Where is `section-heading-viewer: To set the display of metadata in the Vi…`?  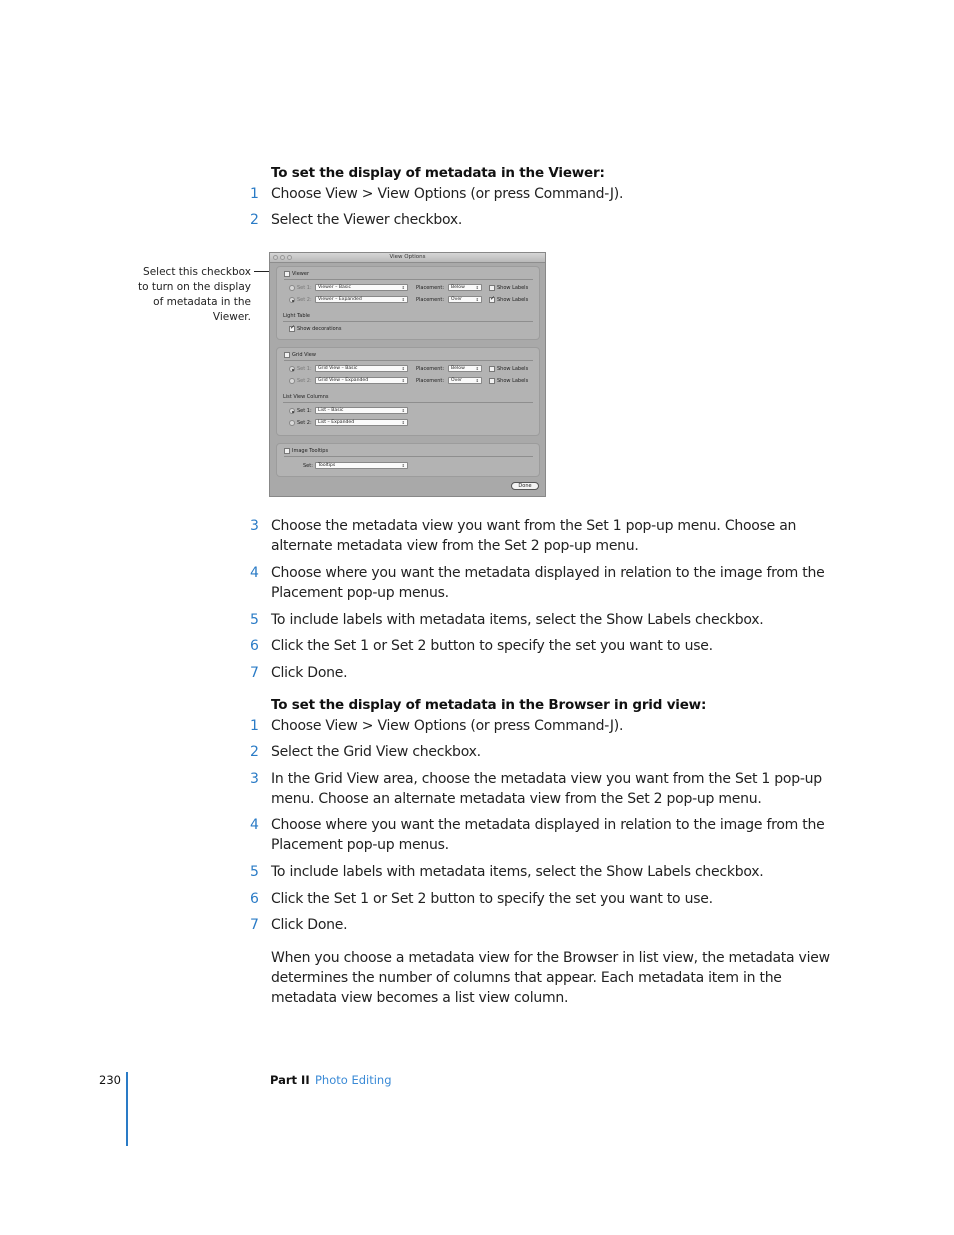 section-heading-viewer: To set the display of metadata in the Vi… is located at coordinates (438, 173).